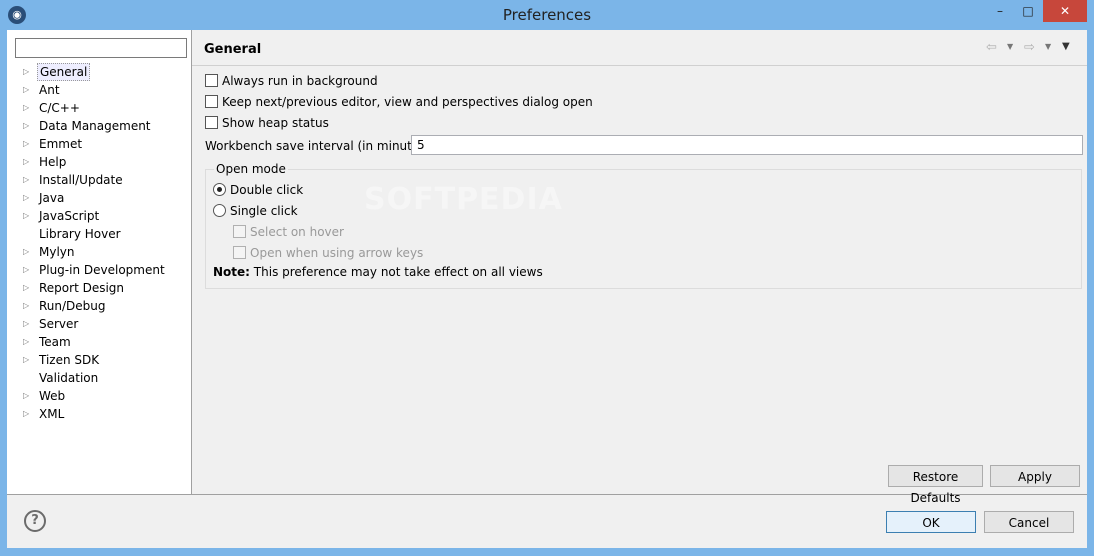 The width and height of the screenshot is (1094, 556). I want to click on tree-item: ▷ XML, so click(44, 414).